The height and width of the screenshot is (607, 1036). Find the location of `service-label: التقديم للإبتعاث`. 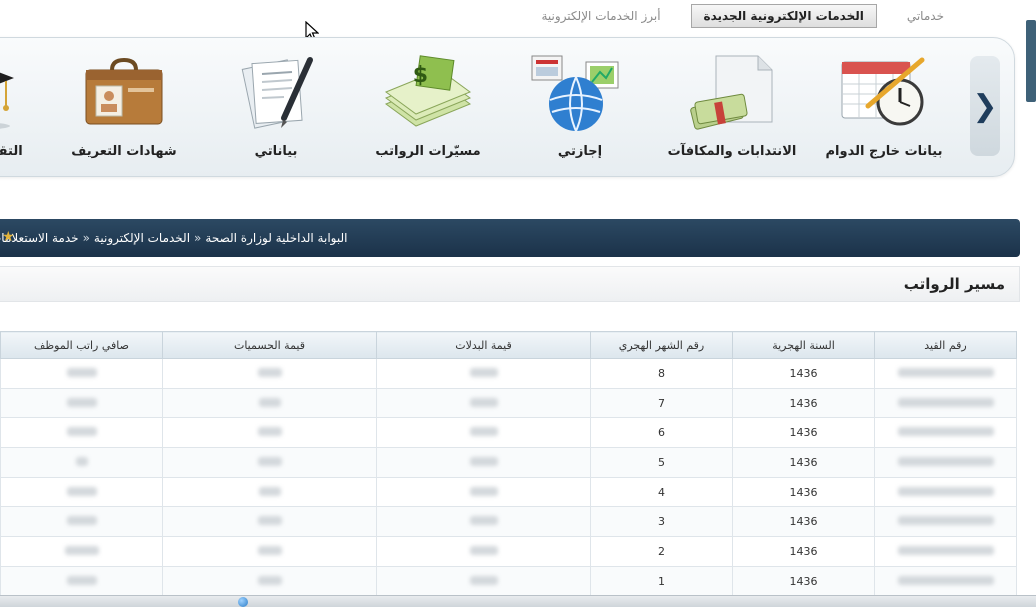

service-label: التقديم للإبتعاث is located at coordinates (11, 151).